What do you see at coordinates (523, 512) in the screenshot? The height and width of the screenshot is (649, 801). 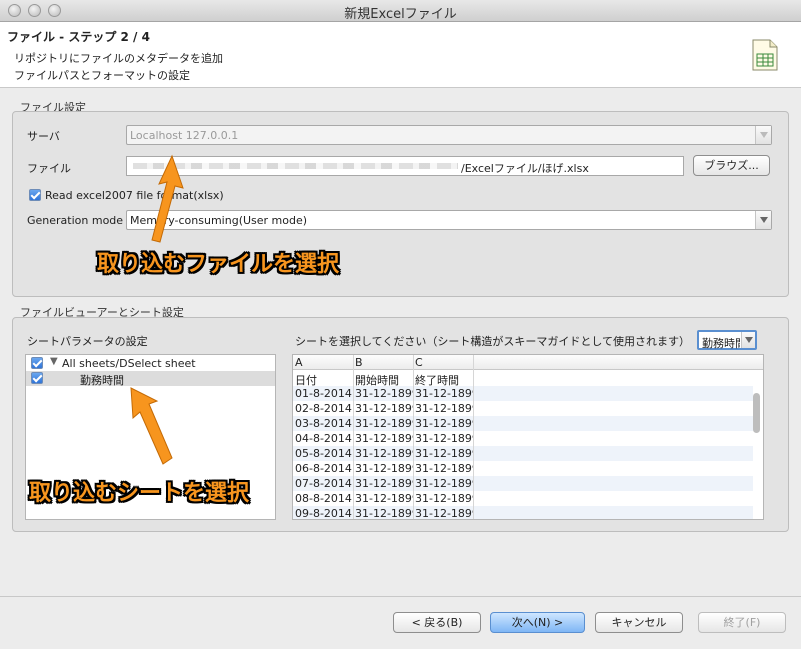 I see `table-row: 09-8-2014 31-12-1899 31-12-1899` at bounding box center [523, 512].